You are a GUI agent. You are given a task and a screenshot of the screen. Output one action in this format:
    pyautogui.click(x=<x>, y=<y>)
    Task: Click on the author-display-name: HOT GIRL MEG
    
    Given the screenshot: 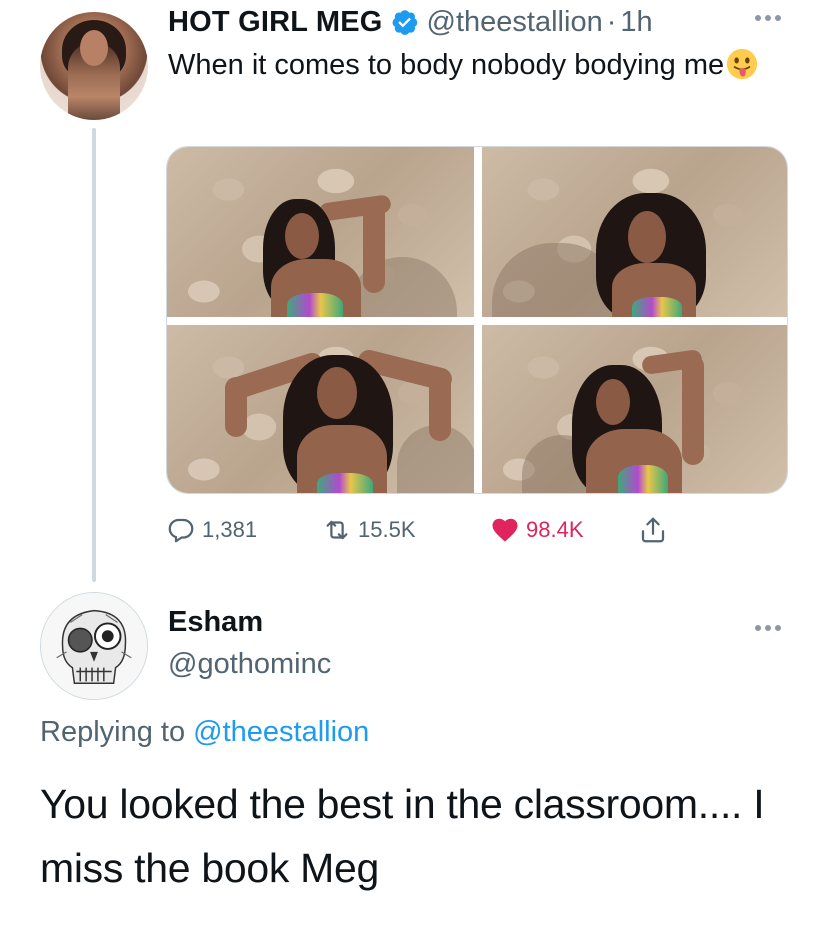 What is the action you would take?
    pyautogui.click(x=275, y=22)
    